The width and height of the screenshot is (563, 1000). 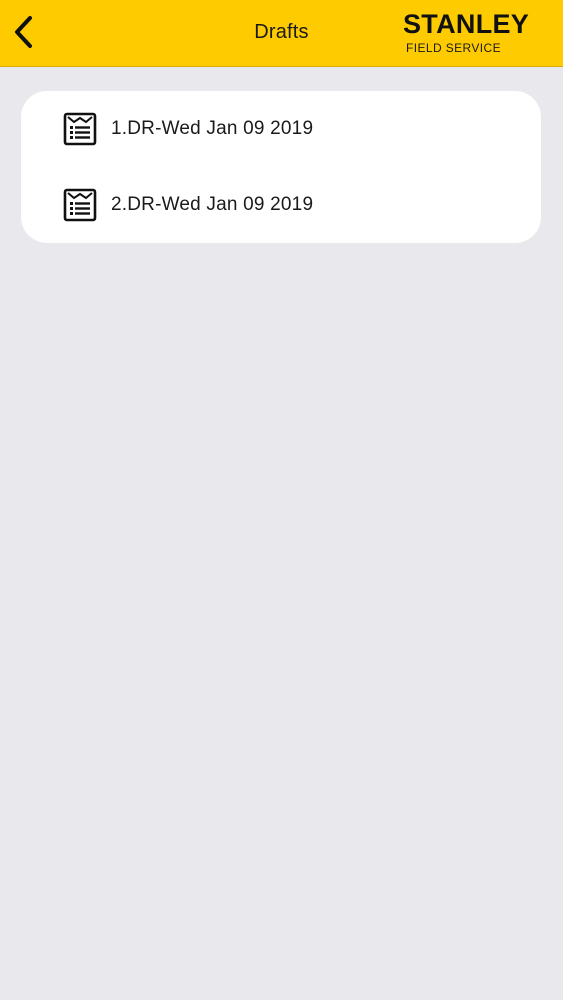 I want to click on draft-label: 1.DR-Wed Jan 09 2019, so click(x=212, y=128).